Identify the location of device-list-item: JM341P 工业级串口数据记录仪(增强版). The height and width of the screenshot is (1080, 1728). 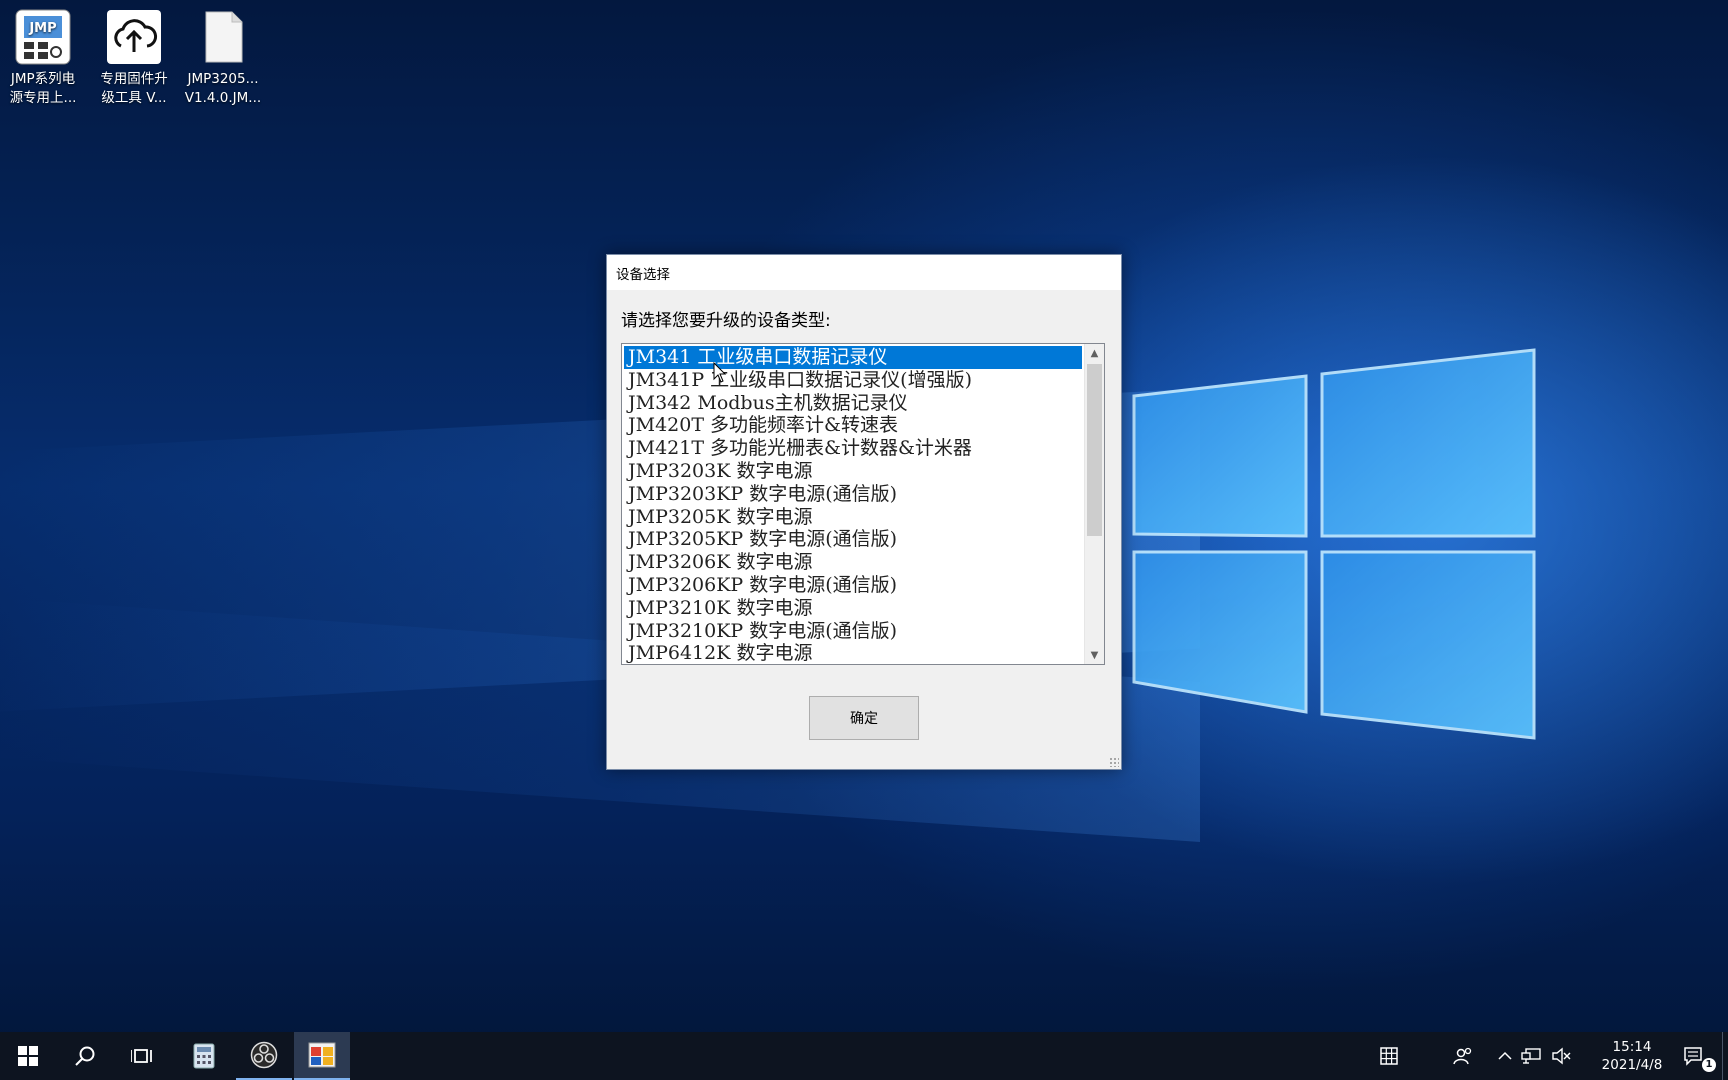
(853, 380).